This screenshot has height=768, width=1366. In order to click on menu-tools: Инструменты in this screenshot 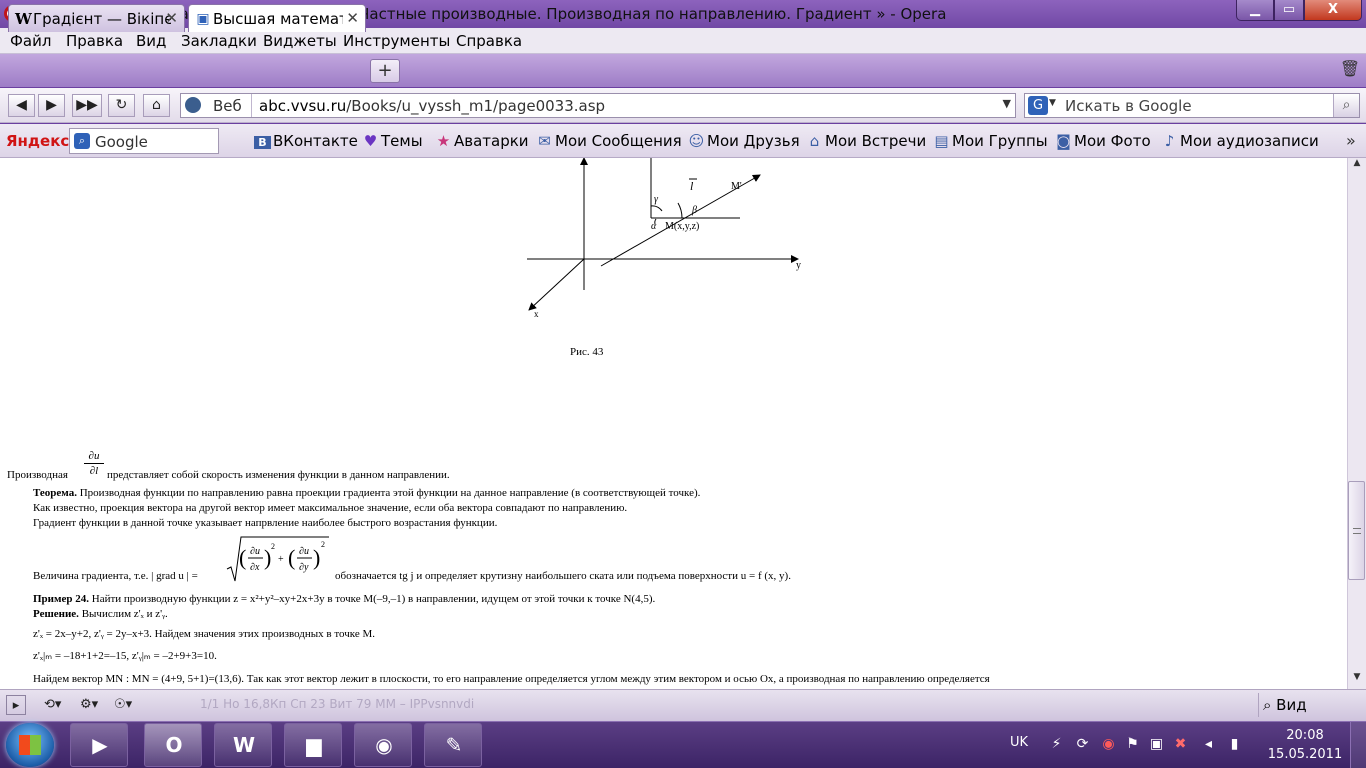, I will do `click(396, 41)`.